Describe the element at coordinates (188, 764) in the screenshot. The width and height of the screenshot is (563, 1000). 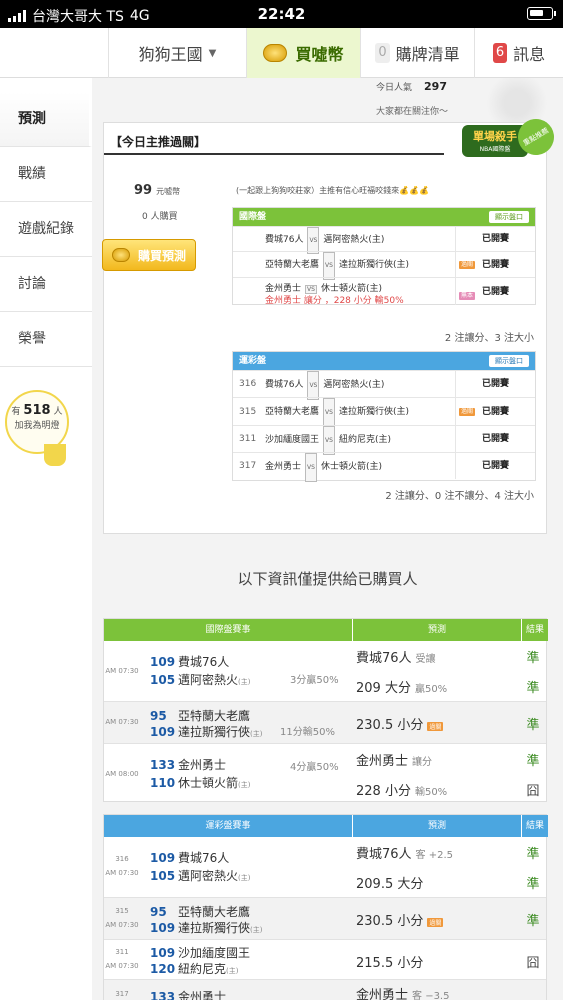
I see `team-1: 133 金州勇士` at that location.